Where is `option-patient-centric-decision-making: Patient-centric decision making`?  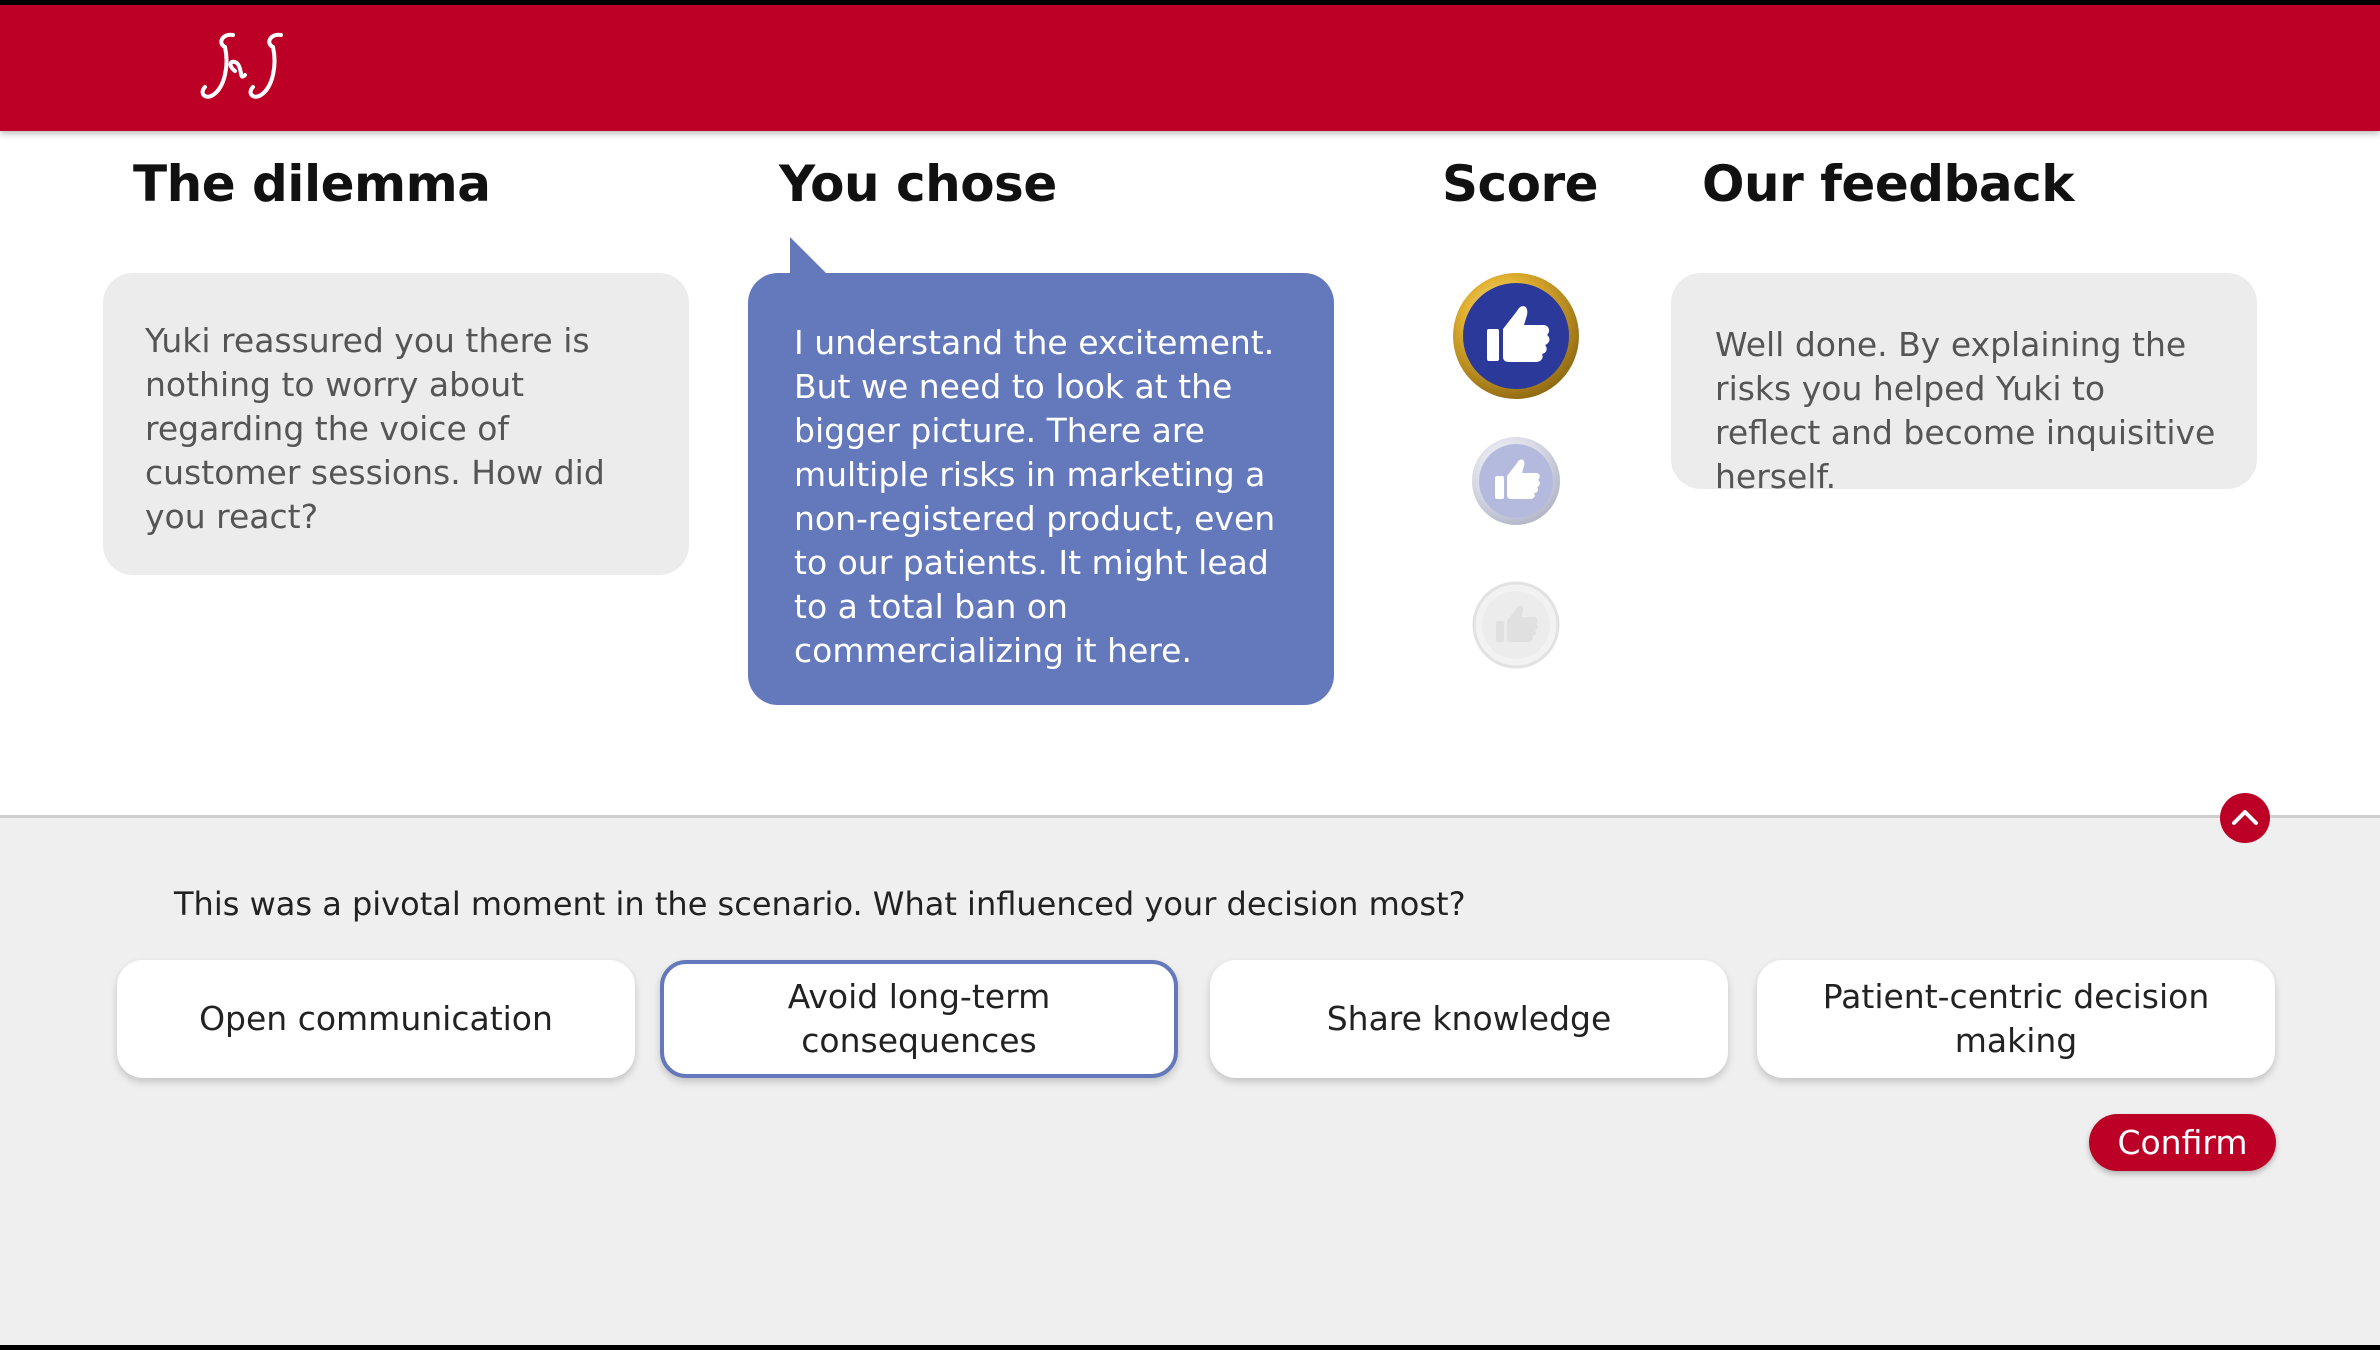
option-patient-centric-decision-making: Patient-centric decision making is located at coordinates (2016, 1019).